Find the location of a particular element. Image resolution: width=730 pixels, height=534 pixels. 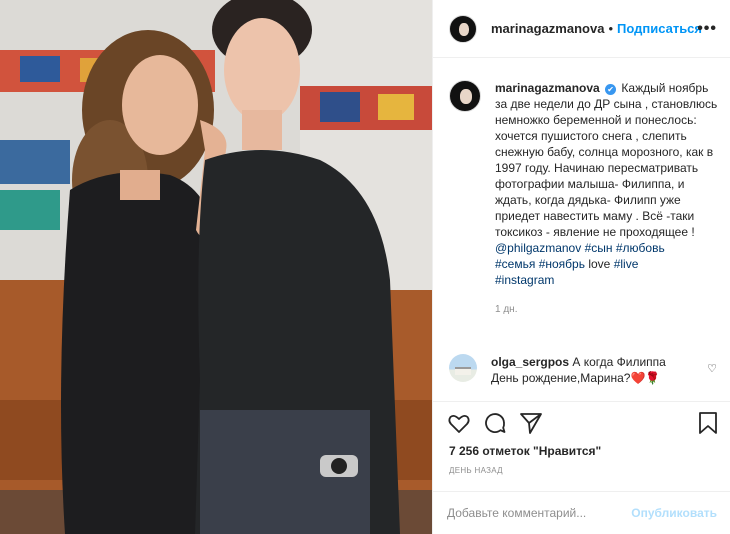

hashtag-link: #live is located at coordinates (626, 264).